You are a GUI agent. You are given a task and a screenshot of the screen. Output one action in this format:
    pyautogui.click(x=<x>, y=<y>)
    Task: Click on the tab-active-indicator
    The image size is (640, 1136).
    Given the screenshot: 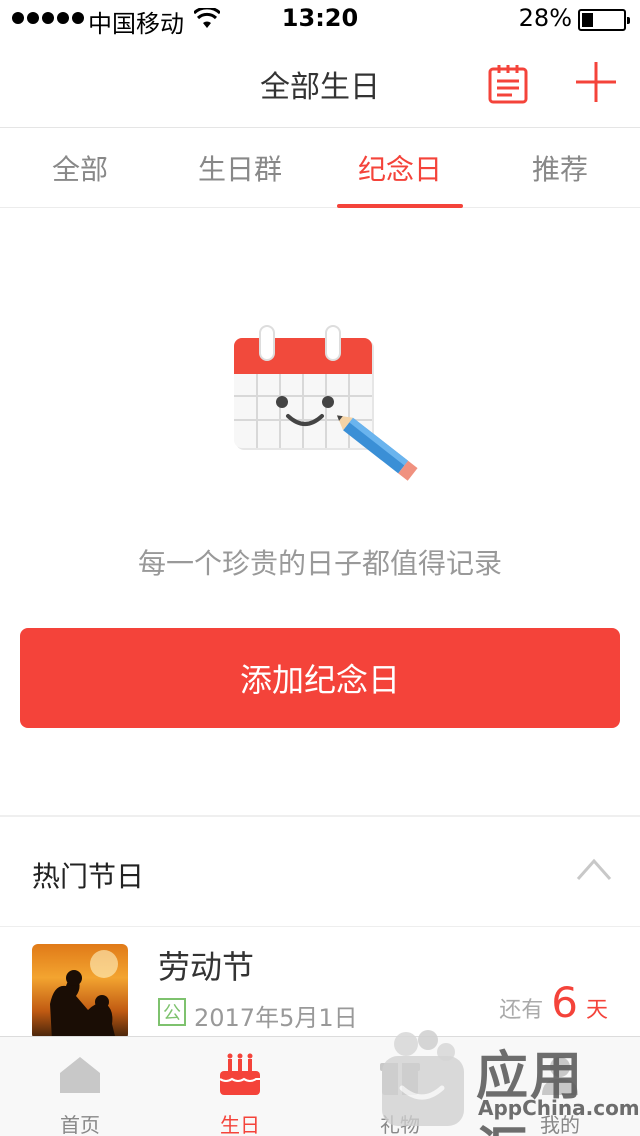 What is the action you would take?
    pyautogui.click(x=400, y=206)
    